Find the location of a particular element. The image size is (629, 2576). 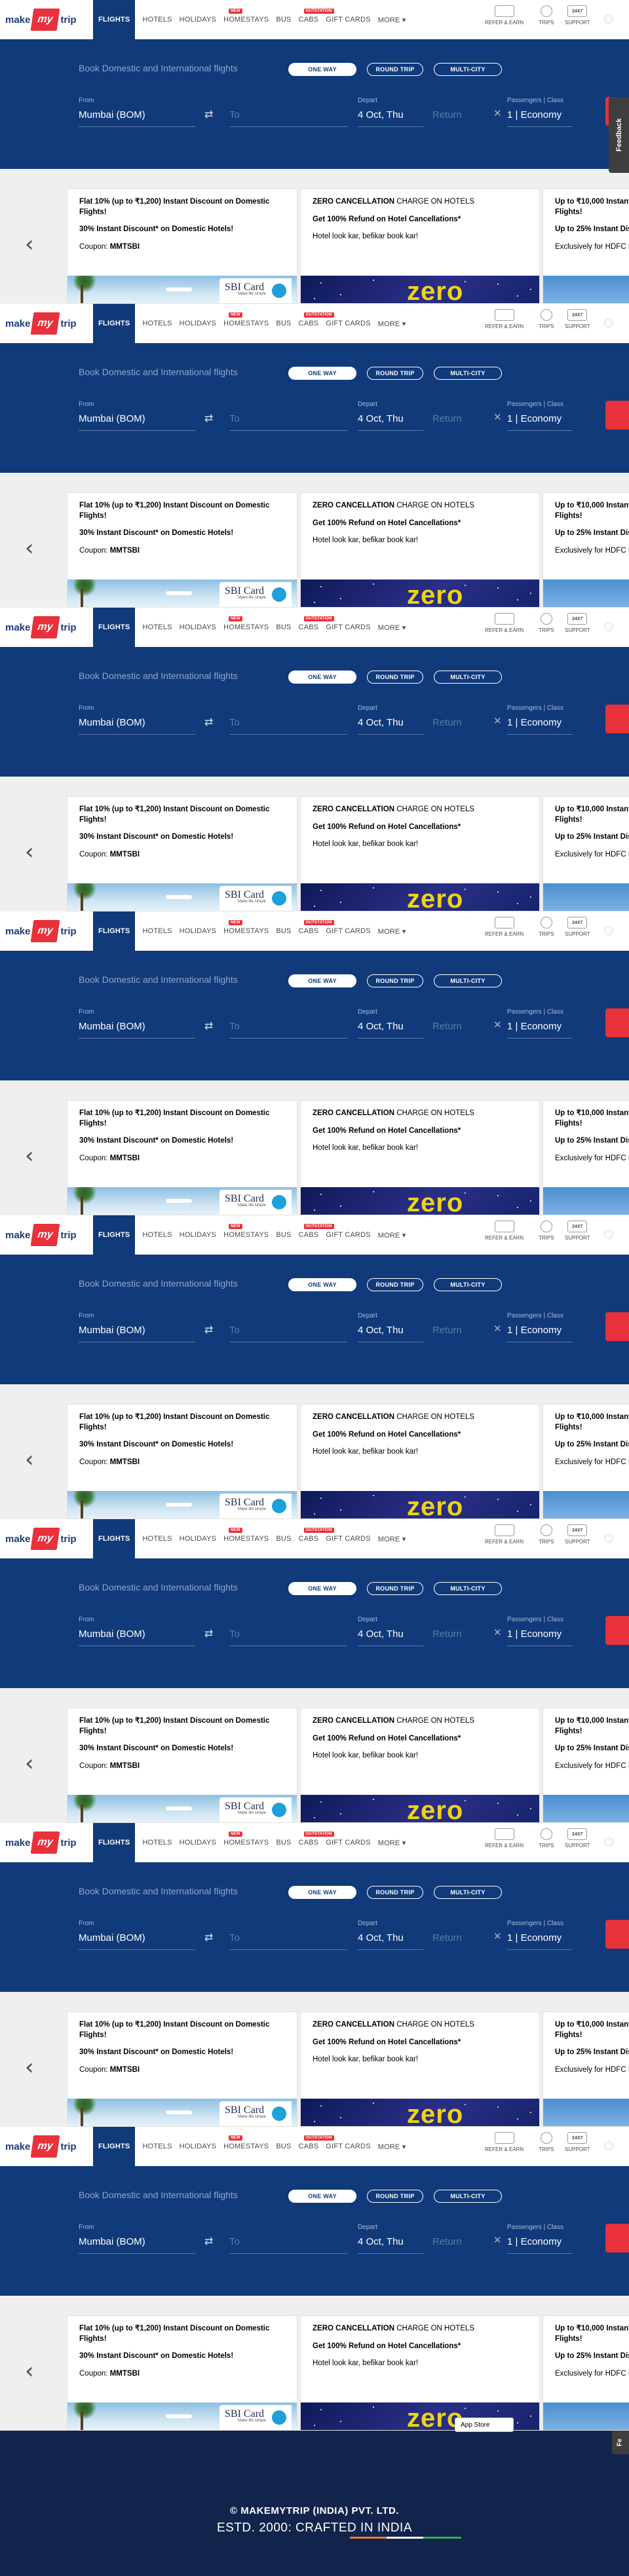

nav-item-holidays: HOLIDAYS is located at coordinates (198, 1539).